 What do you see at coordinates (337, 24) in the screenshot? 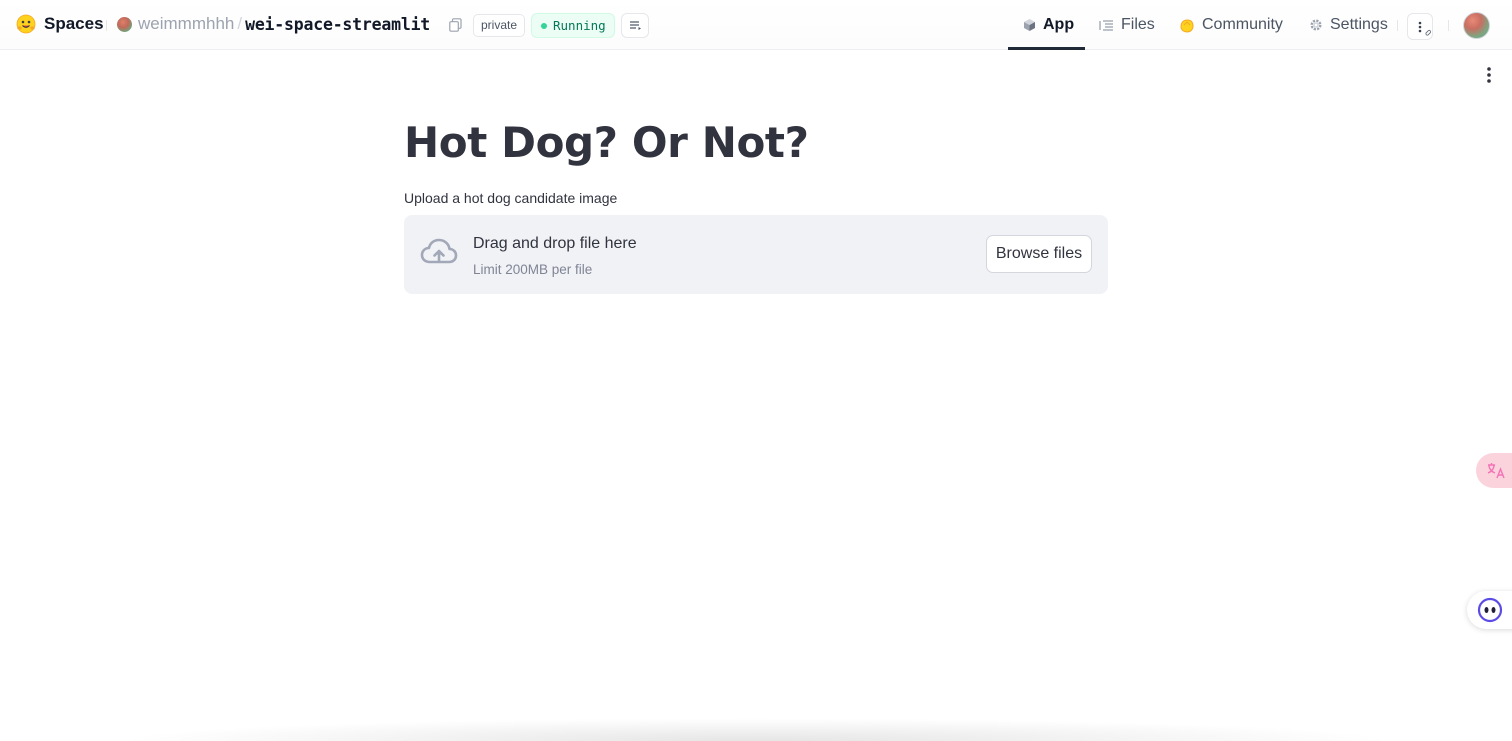
I see `space-name-link: wei-space-streamlit` at bounding box center [337, 24].